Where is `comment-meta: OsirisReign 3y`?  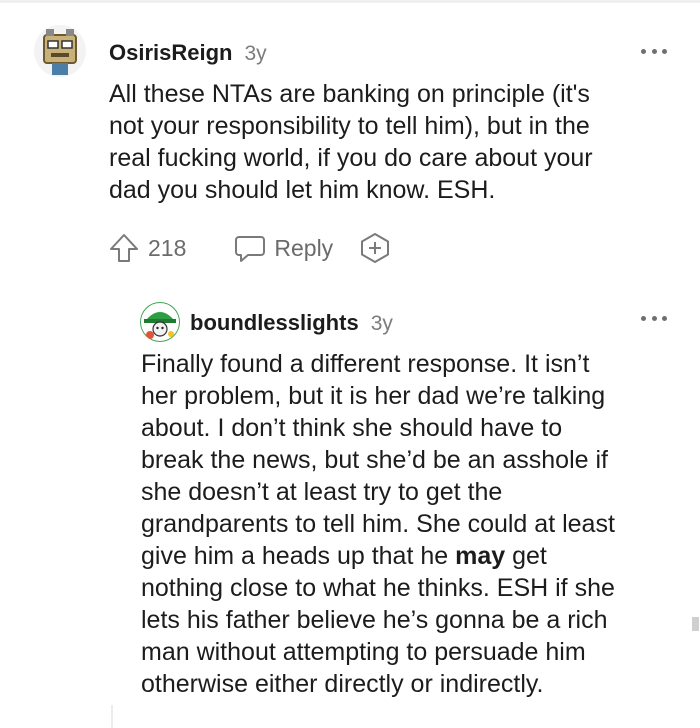 comment-meta: OsirisReign 3y is located at coordinates (188, 53).